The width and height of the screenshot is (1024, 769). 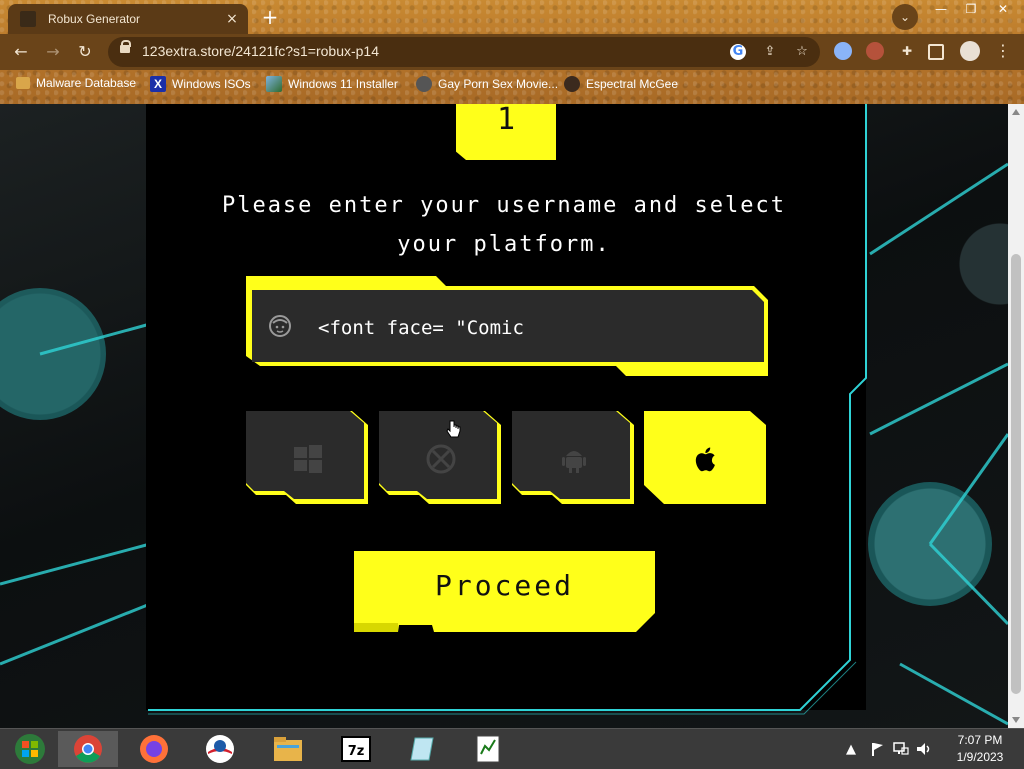 I want to click on extension-flag-icon, so click(x=843, y=51).